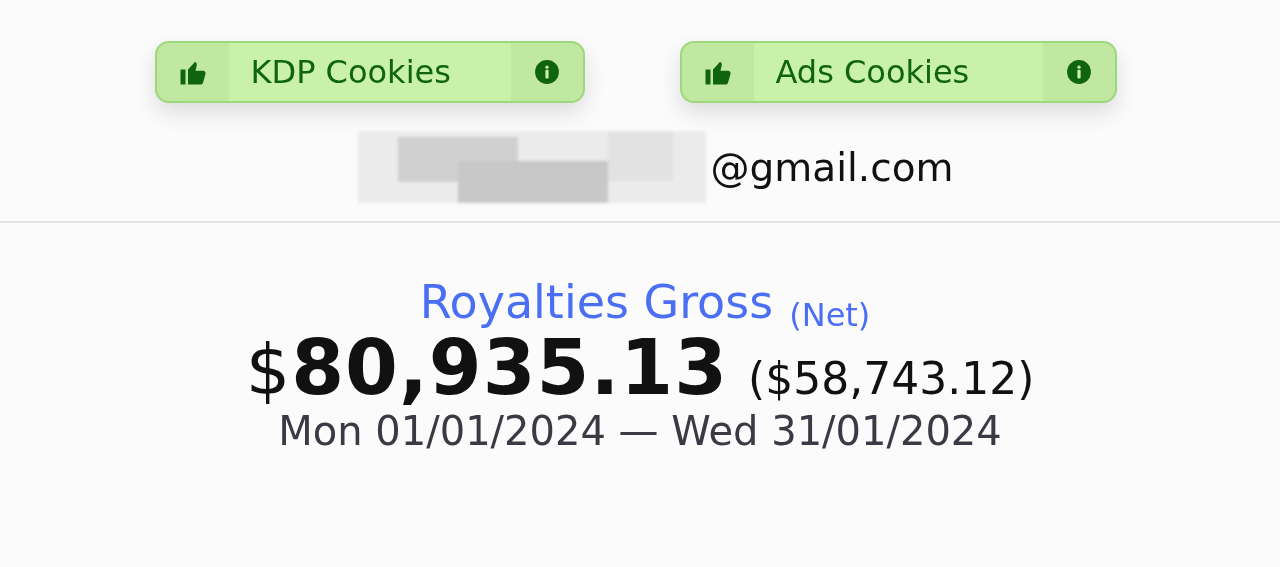 Image resolution: width=1280 pixels, height=567 pixels. I want to click on cookie-button: Ads Cookies, so click(898, 72).